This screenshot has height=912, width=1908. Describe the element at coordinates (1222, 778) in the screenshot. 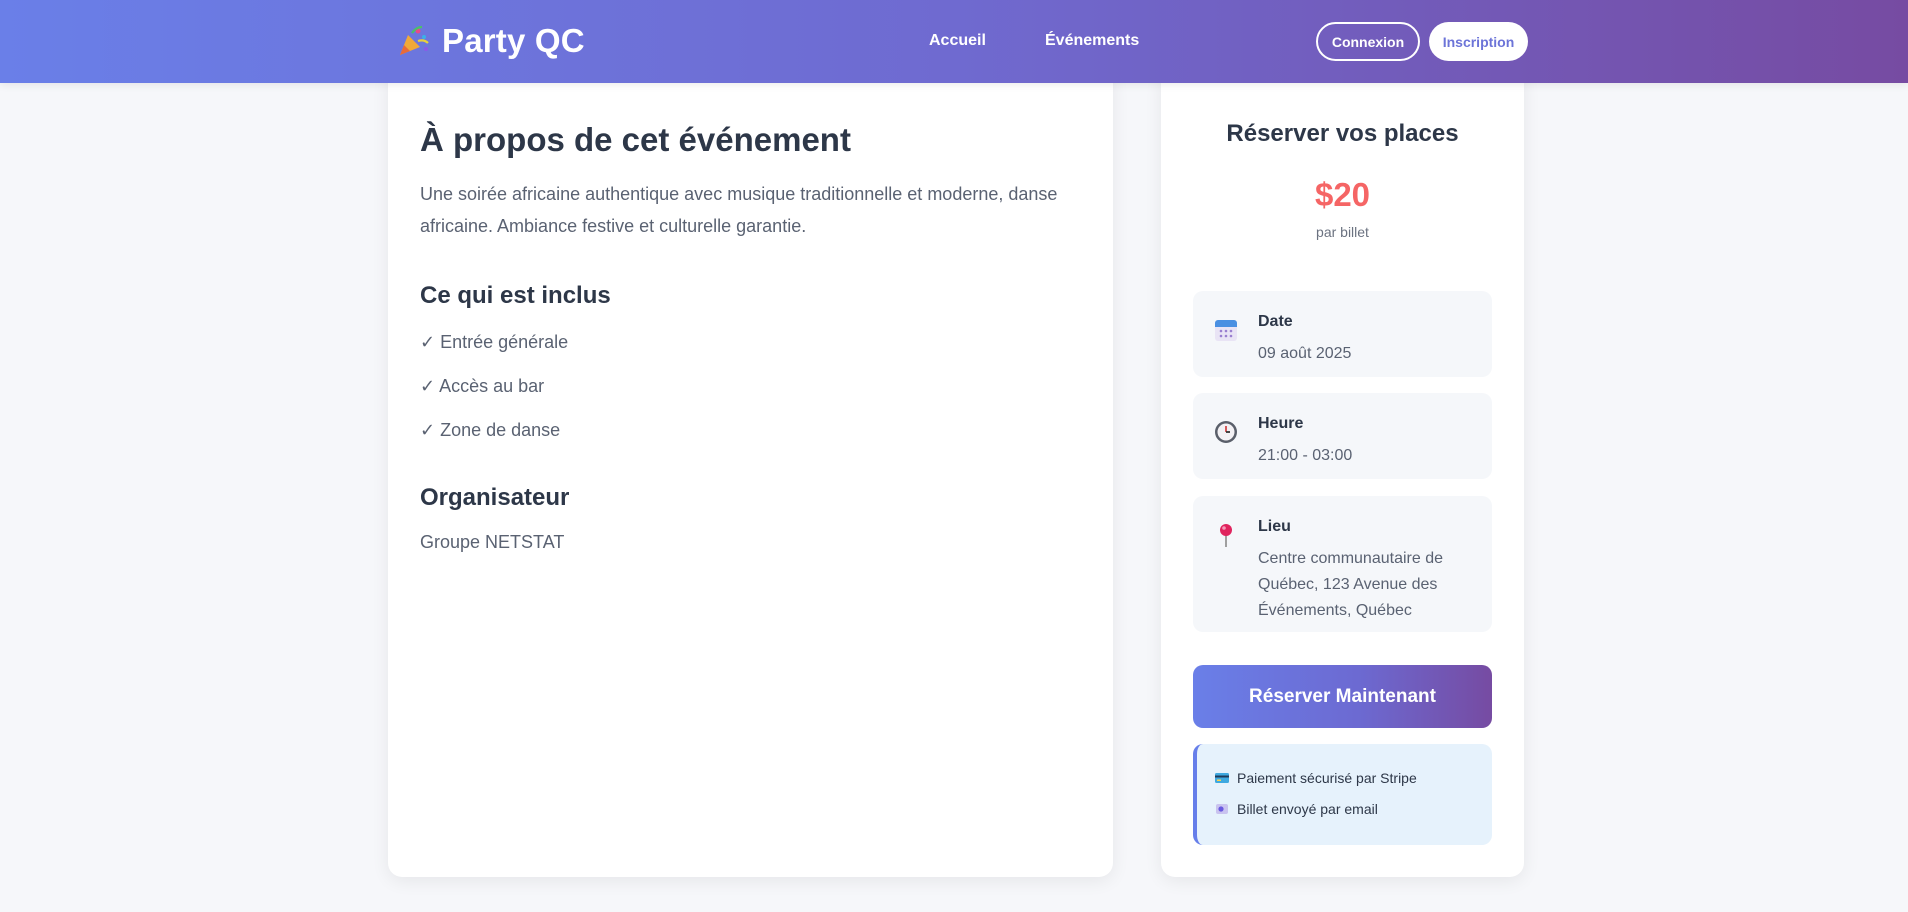

I see `credit-card-icon` at that location.